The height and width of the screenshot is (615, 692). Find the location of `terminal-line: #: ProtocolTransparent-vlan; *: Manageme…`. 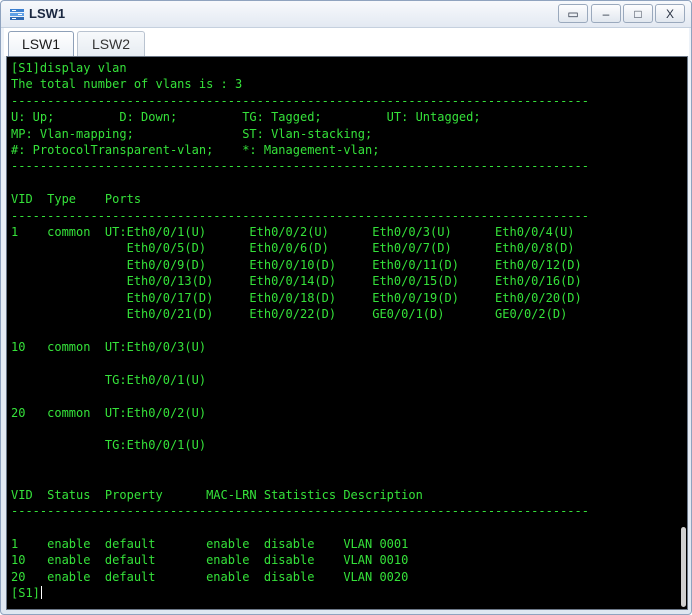

terminal-line: #: ProtocolTransparent-vlan; *: Manageme… is located at coordinates (195, 150).